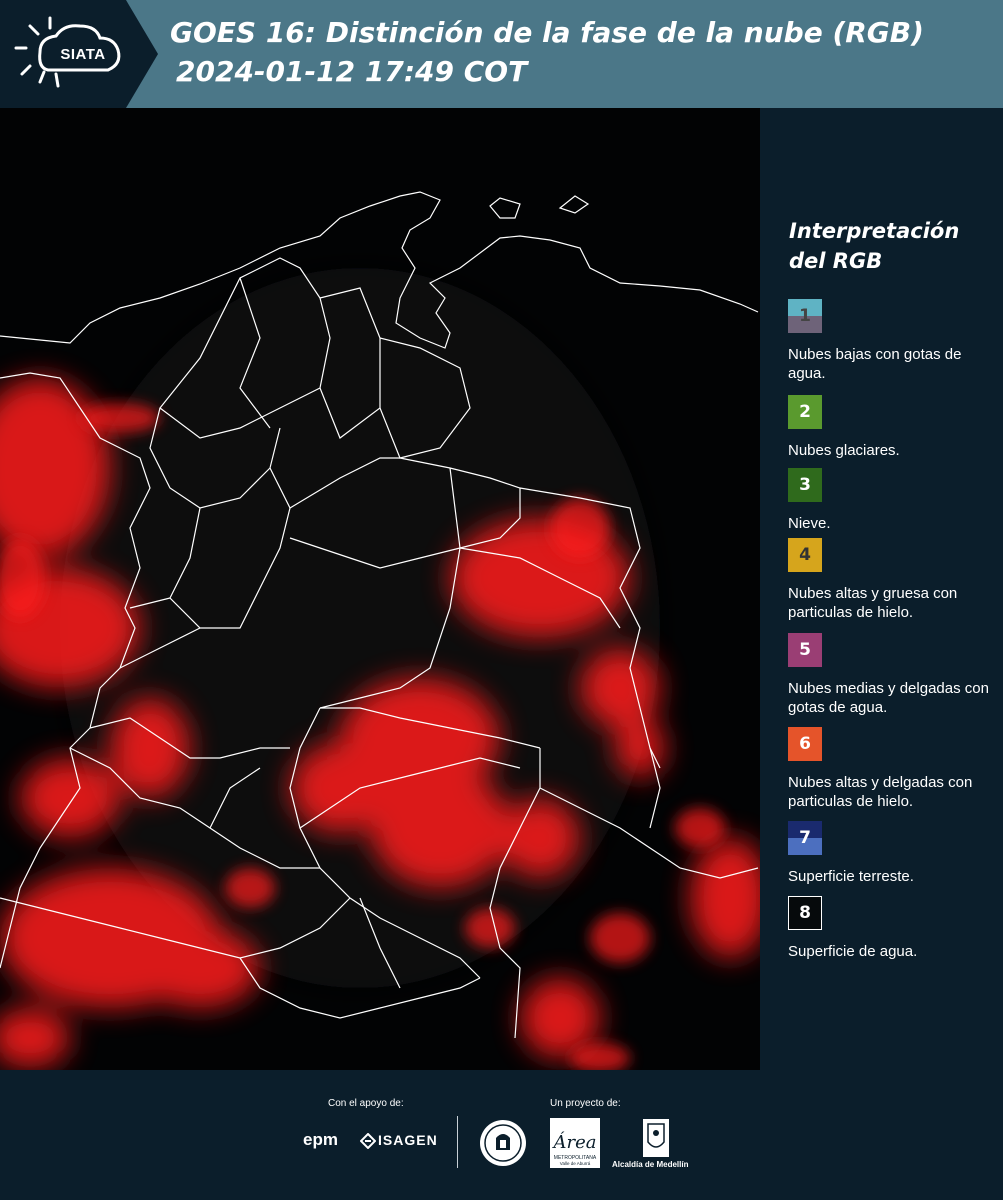 The height and width of the screenshot is (1200, 1003). What do you see at coordinates (585, 1103) in the screenshot?
I see `project-caption: Un proyecto de:` at bounding box center [585, 1103].